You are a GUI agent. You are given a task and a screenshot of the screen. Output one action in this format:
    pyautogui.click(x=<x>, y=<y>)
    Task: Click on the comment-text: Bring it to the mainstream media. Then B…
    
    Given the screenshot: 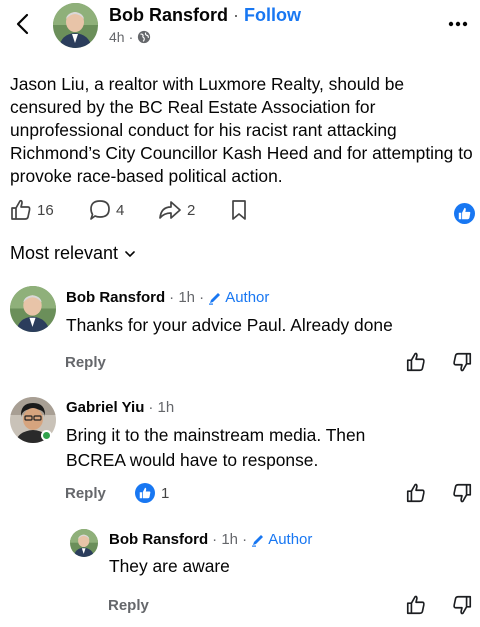 What is the action you would take?
    pyautogui.click(x=215, y=448)
    